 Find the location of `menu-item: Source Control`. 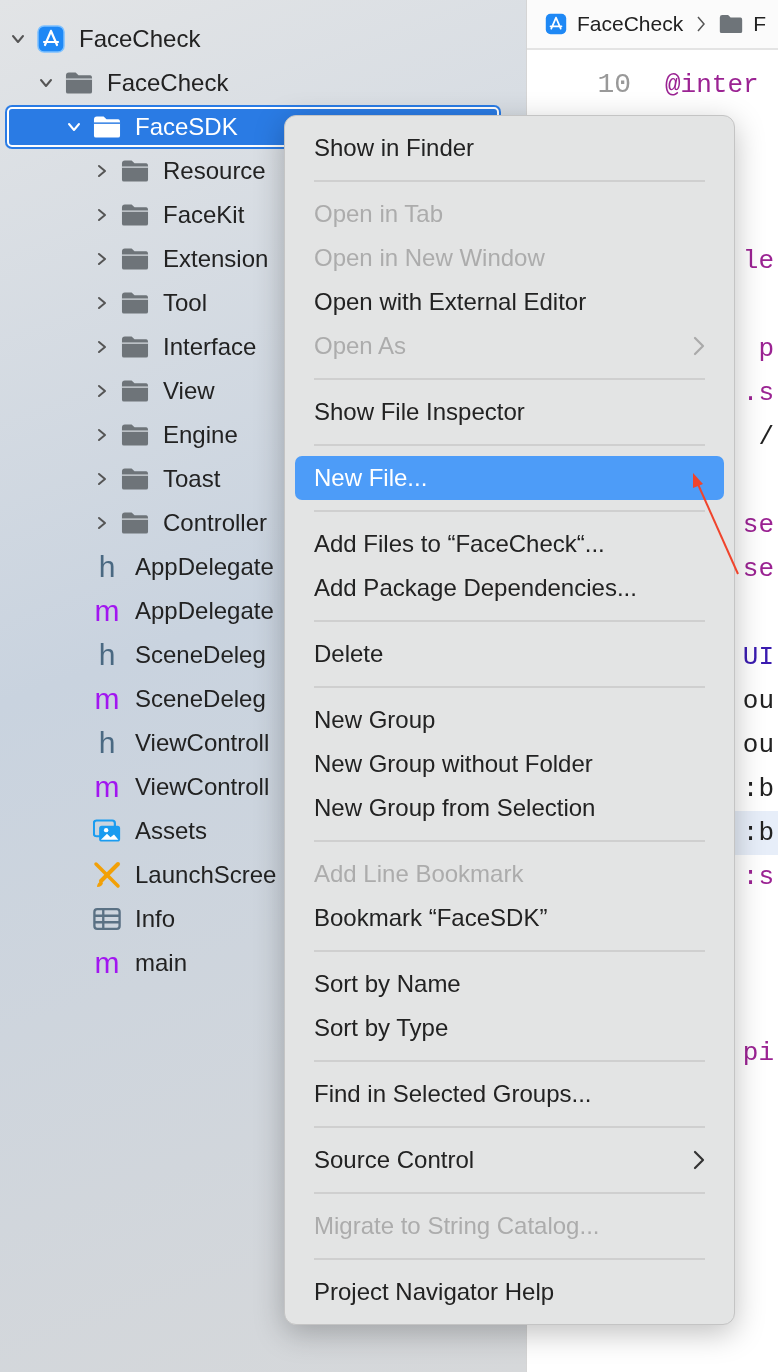

menu-item: Source Control is located at coordinates (509, 1160).